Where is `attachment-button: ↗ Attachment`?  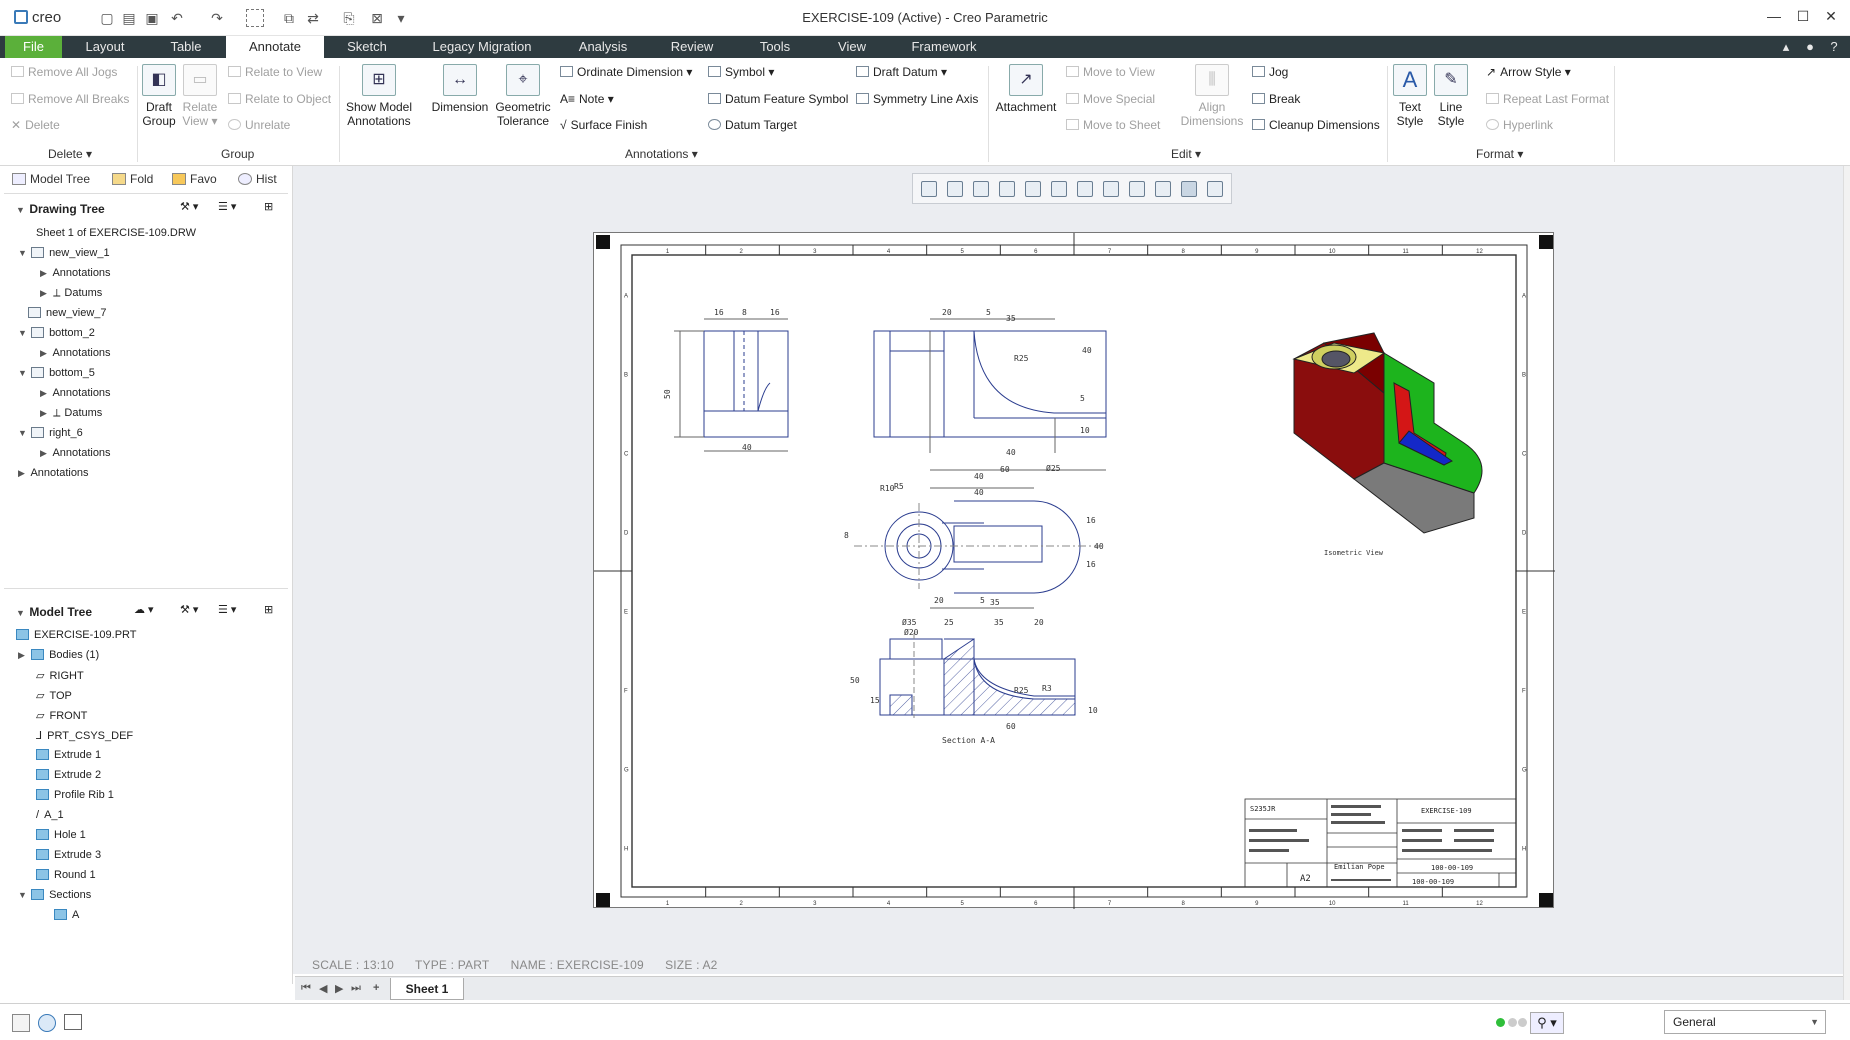 attachment-button: ↗ Attachment is located at coordinates (1026, 89).